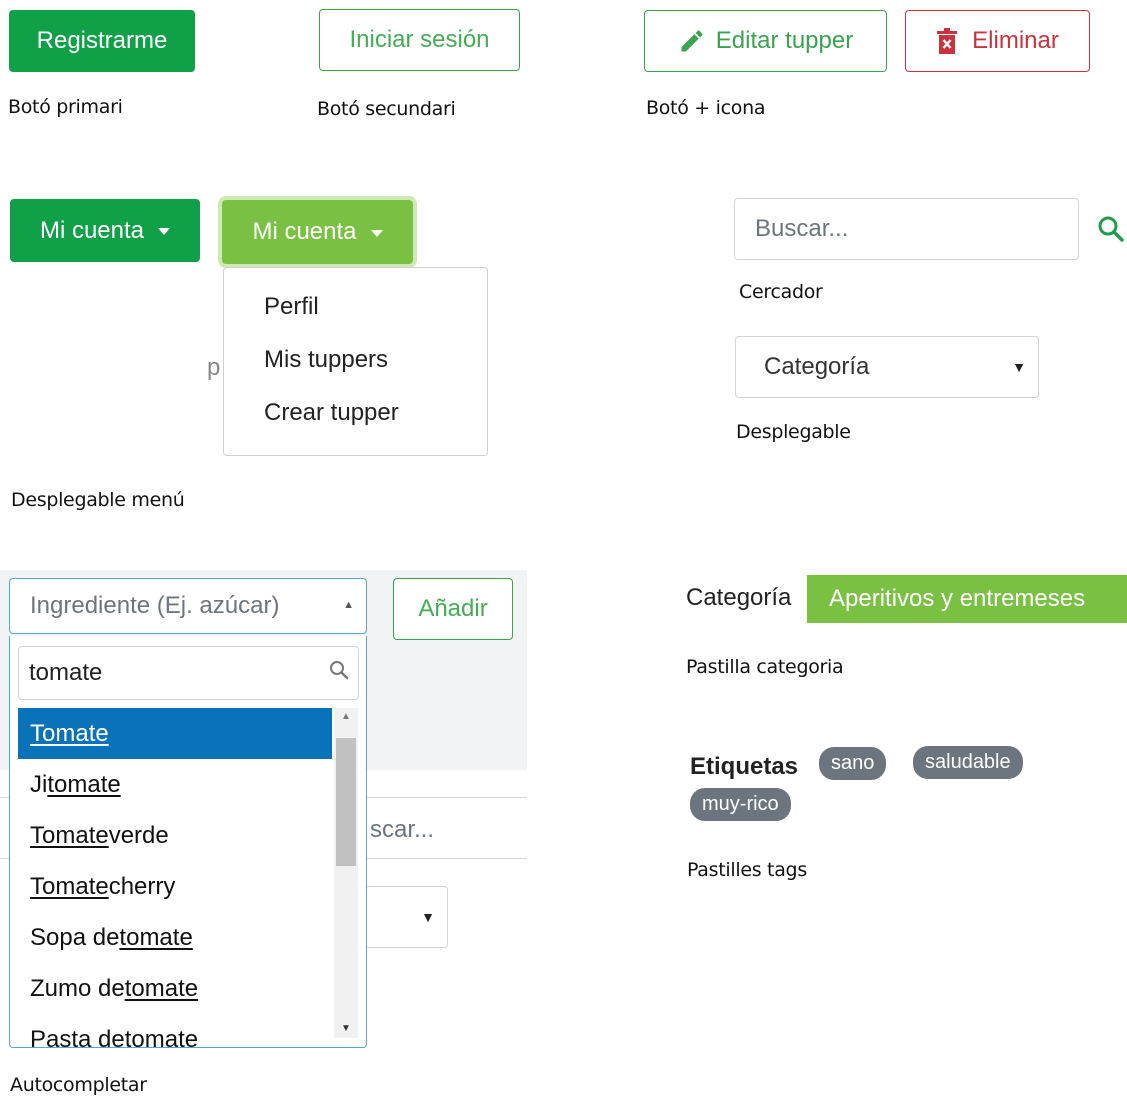  Describe the element at coordinates (817, 366) in the screenshot. I see `category-select-value: Categoría` at that location.